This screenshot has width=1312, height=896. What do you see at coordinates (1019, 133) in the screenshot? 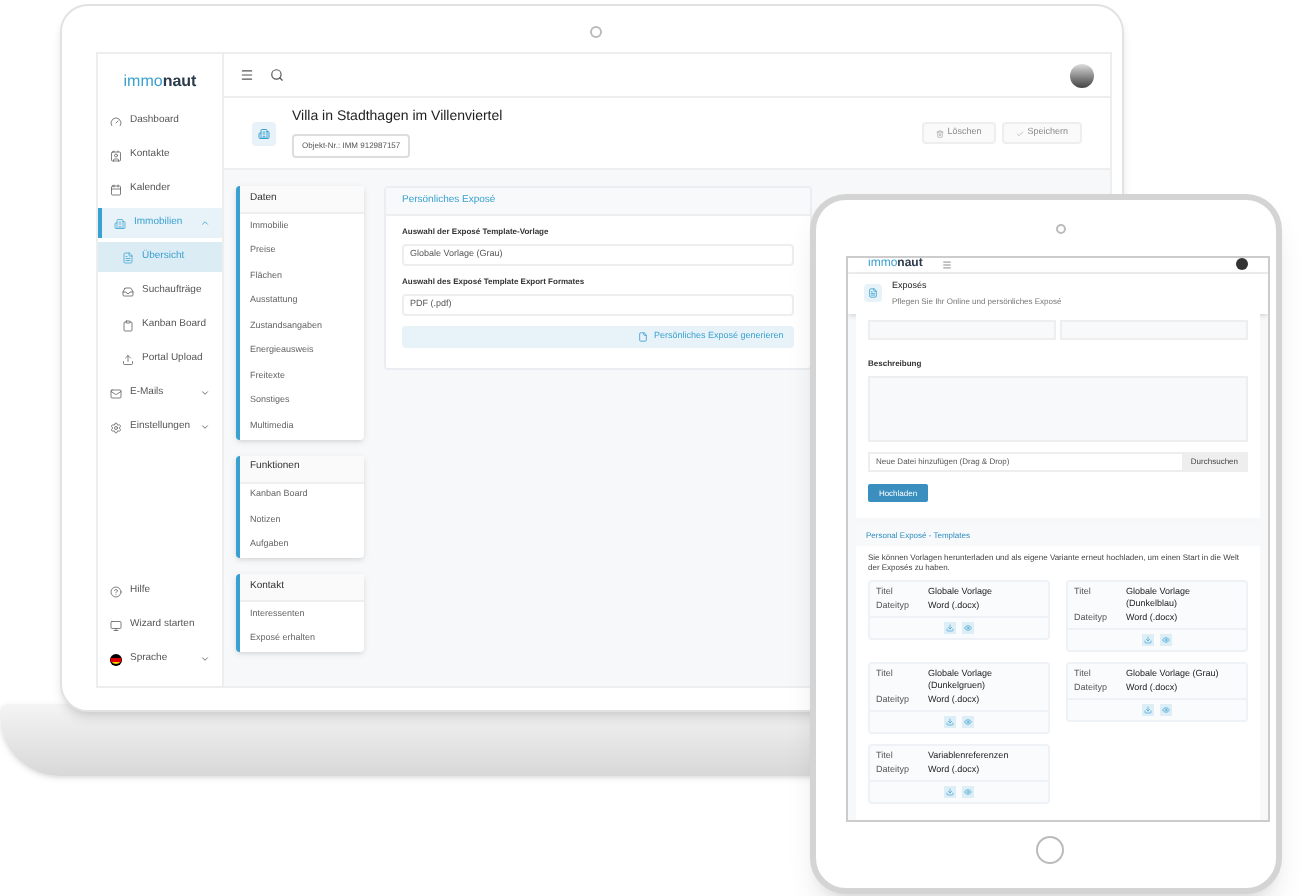
I see `check-icon` at bounding box center [1019, 133].